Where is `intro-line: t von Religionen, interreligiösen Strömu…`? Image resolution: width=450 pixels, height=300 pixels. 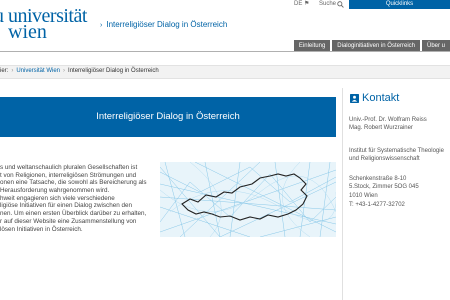
intro-line: t von Religionen, interreligiösen Strömu… is located at coordinates (68, 175).